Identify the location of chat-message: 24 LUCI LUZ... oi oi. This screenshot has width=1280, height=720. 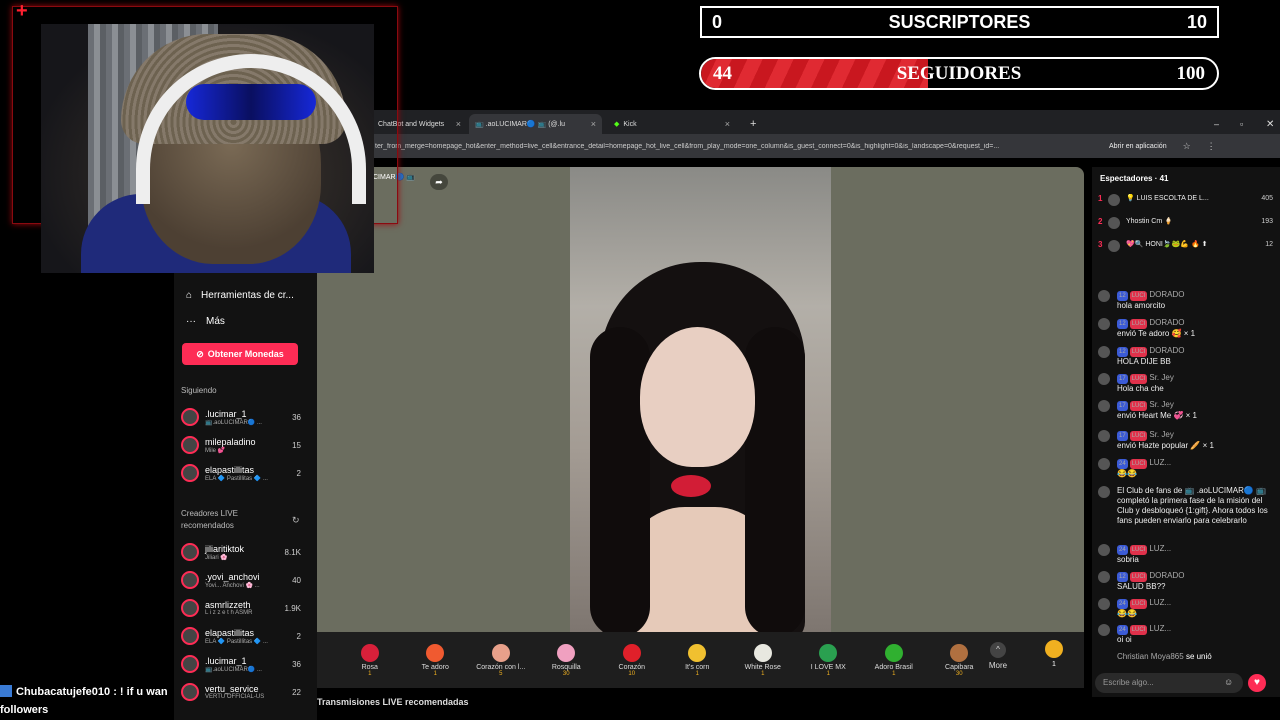
(1185, 634).